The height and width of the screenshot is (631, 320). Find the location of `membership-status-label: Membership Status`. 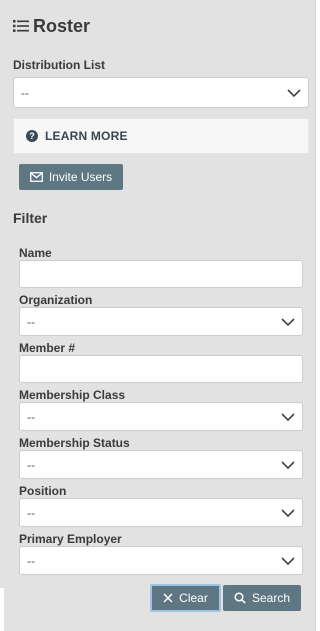

membership-status-label: Membership Status is located at coordinates (74, 443).